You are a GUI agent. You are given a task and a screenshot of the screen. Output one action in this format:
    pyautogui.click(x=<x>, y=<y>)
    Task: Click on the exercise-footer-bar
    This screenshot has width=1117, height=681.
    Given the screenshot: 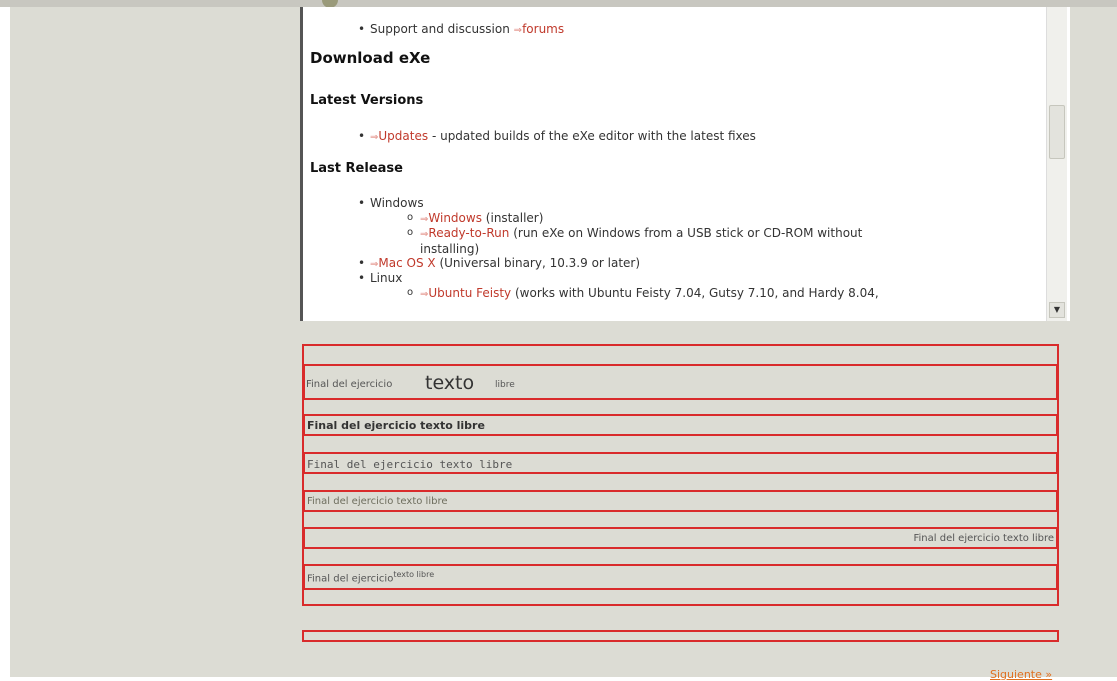 What is the action you would take?
    pyautogui.click(x=680, y=636)
    